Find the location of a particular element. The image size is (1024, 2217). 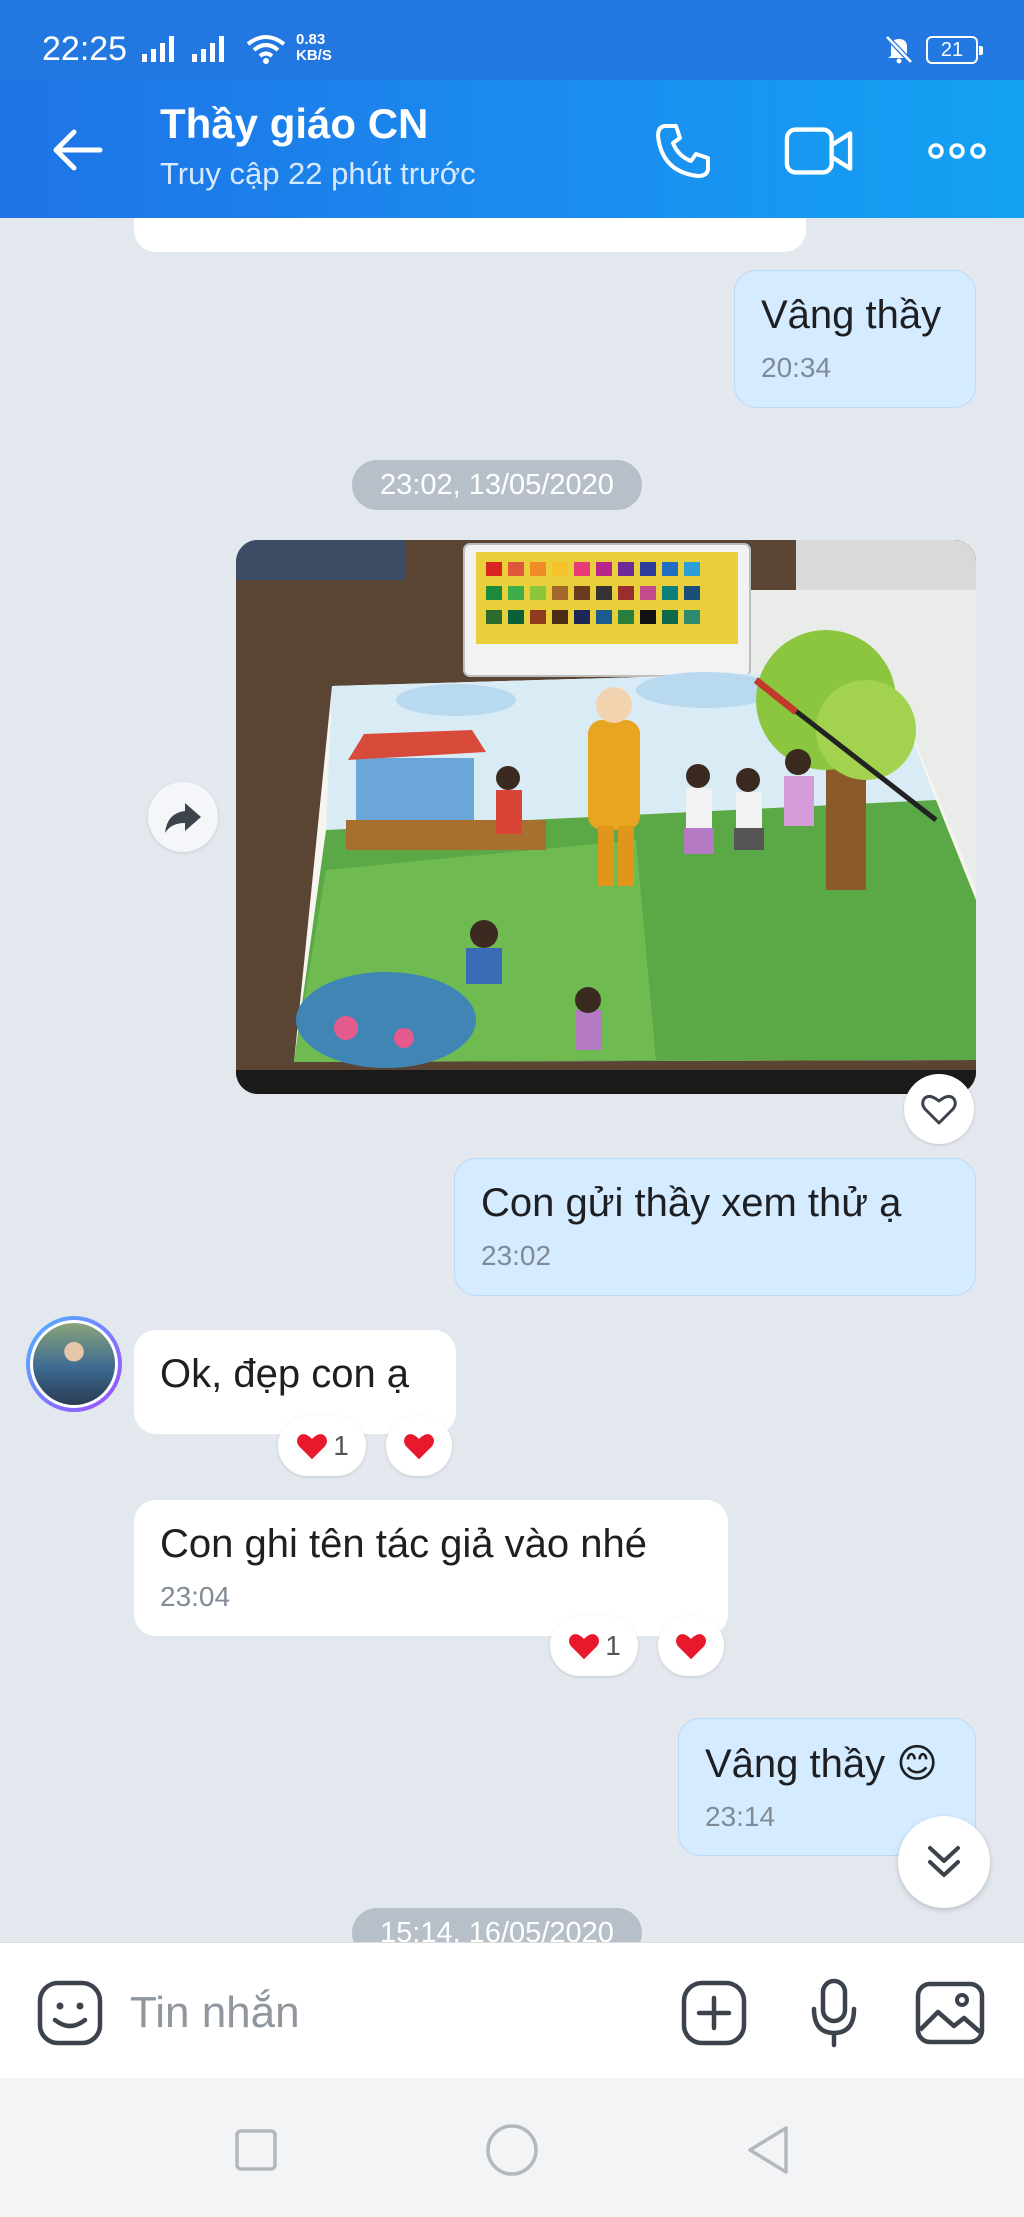

date-separator: 15:14, 16/05/2020 is located at coordinates (497, 1925).